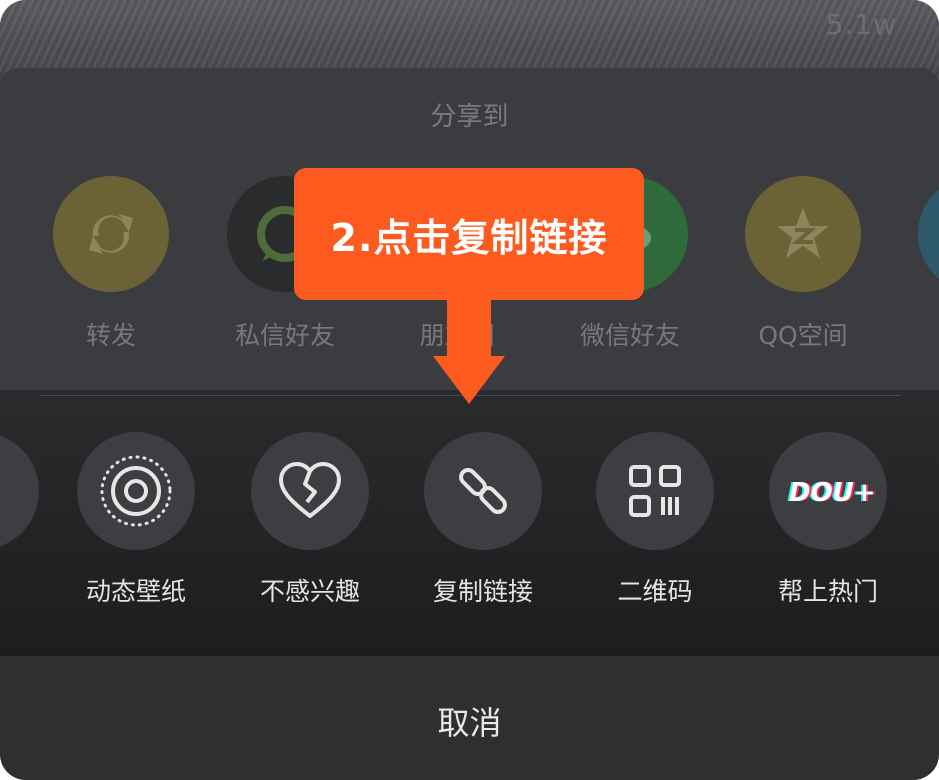  What do you see at coordinates (310, 491) in the screenshot?
I see `broken-heart-icon` at bounding box center [310, 491].